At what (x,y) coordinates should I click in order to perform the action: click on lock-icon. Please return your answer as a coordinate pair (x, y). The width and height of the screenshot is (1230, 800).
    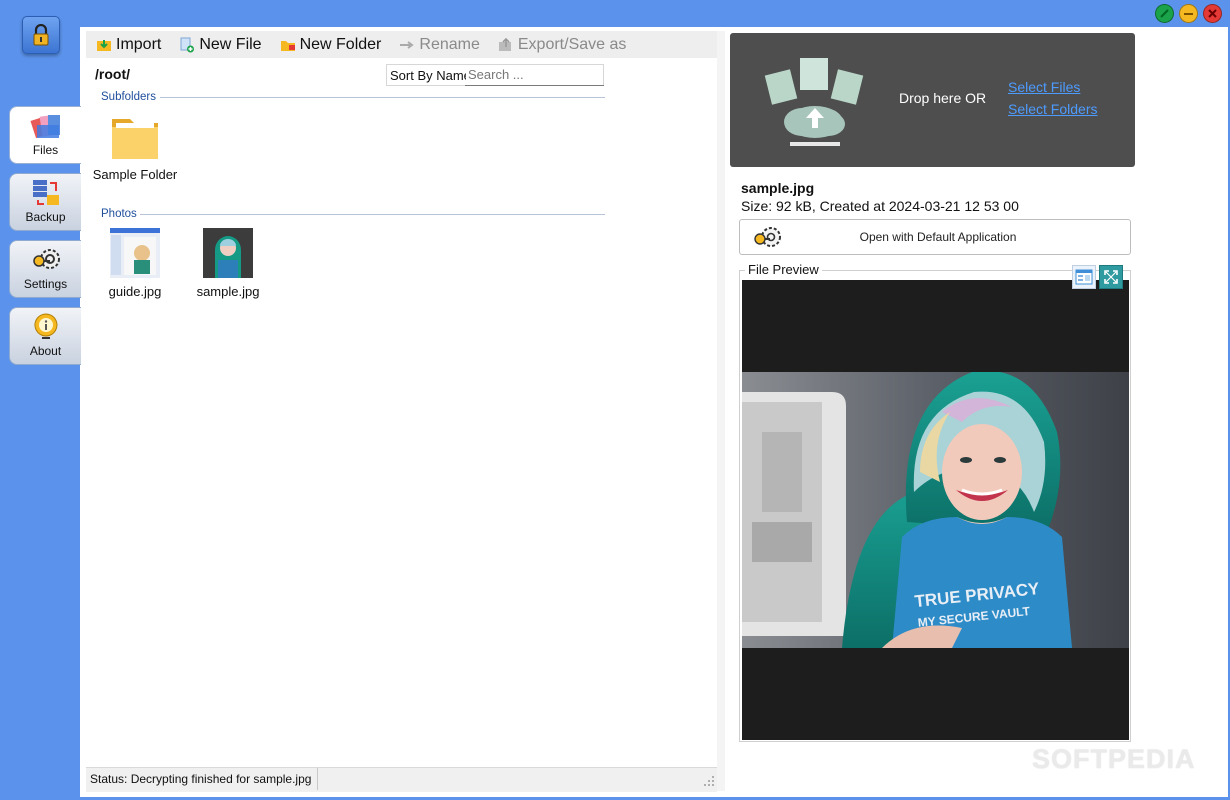
    Looking at the image, I should click on (41, 35).